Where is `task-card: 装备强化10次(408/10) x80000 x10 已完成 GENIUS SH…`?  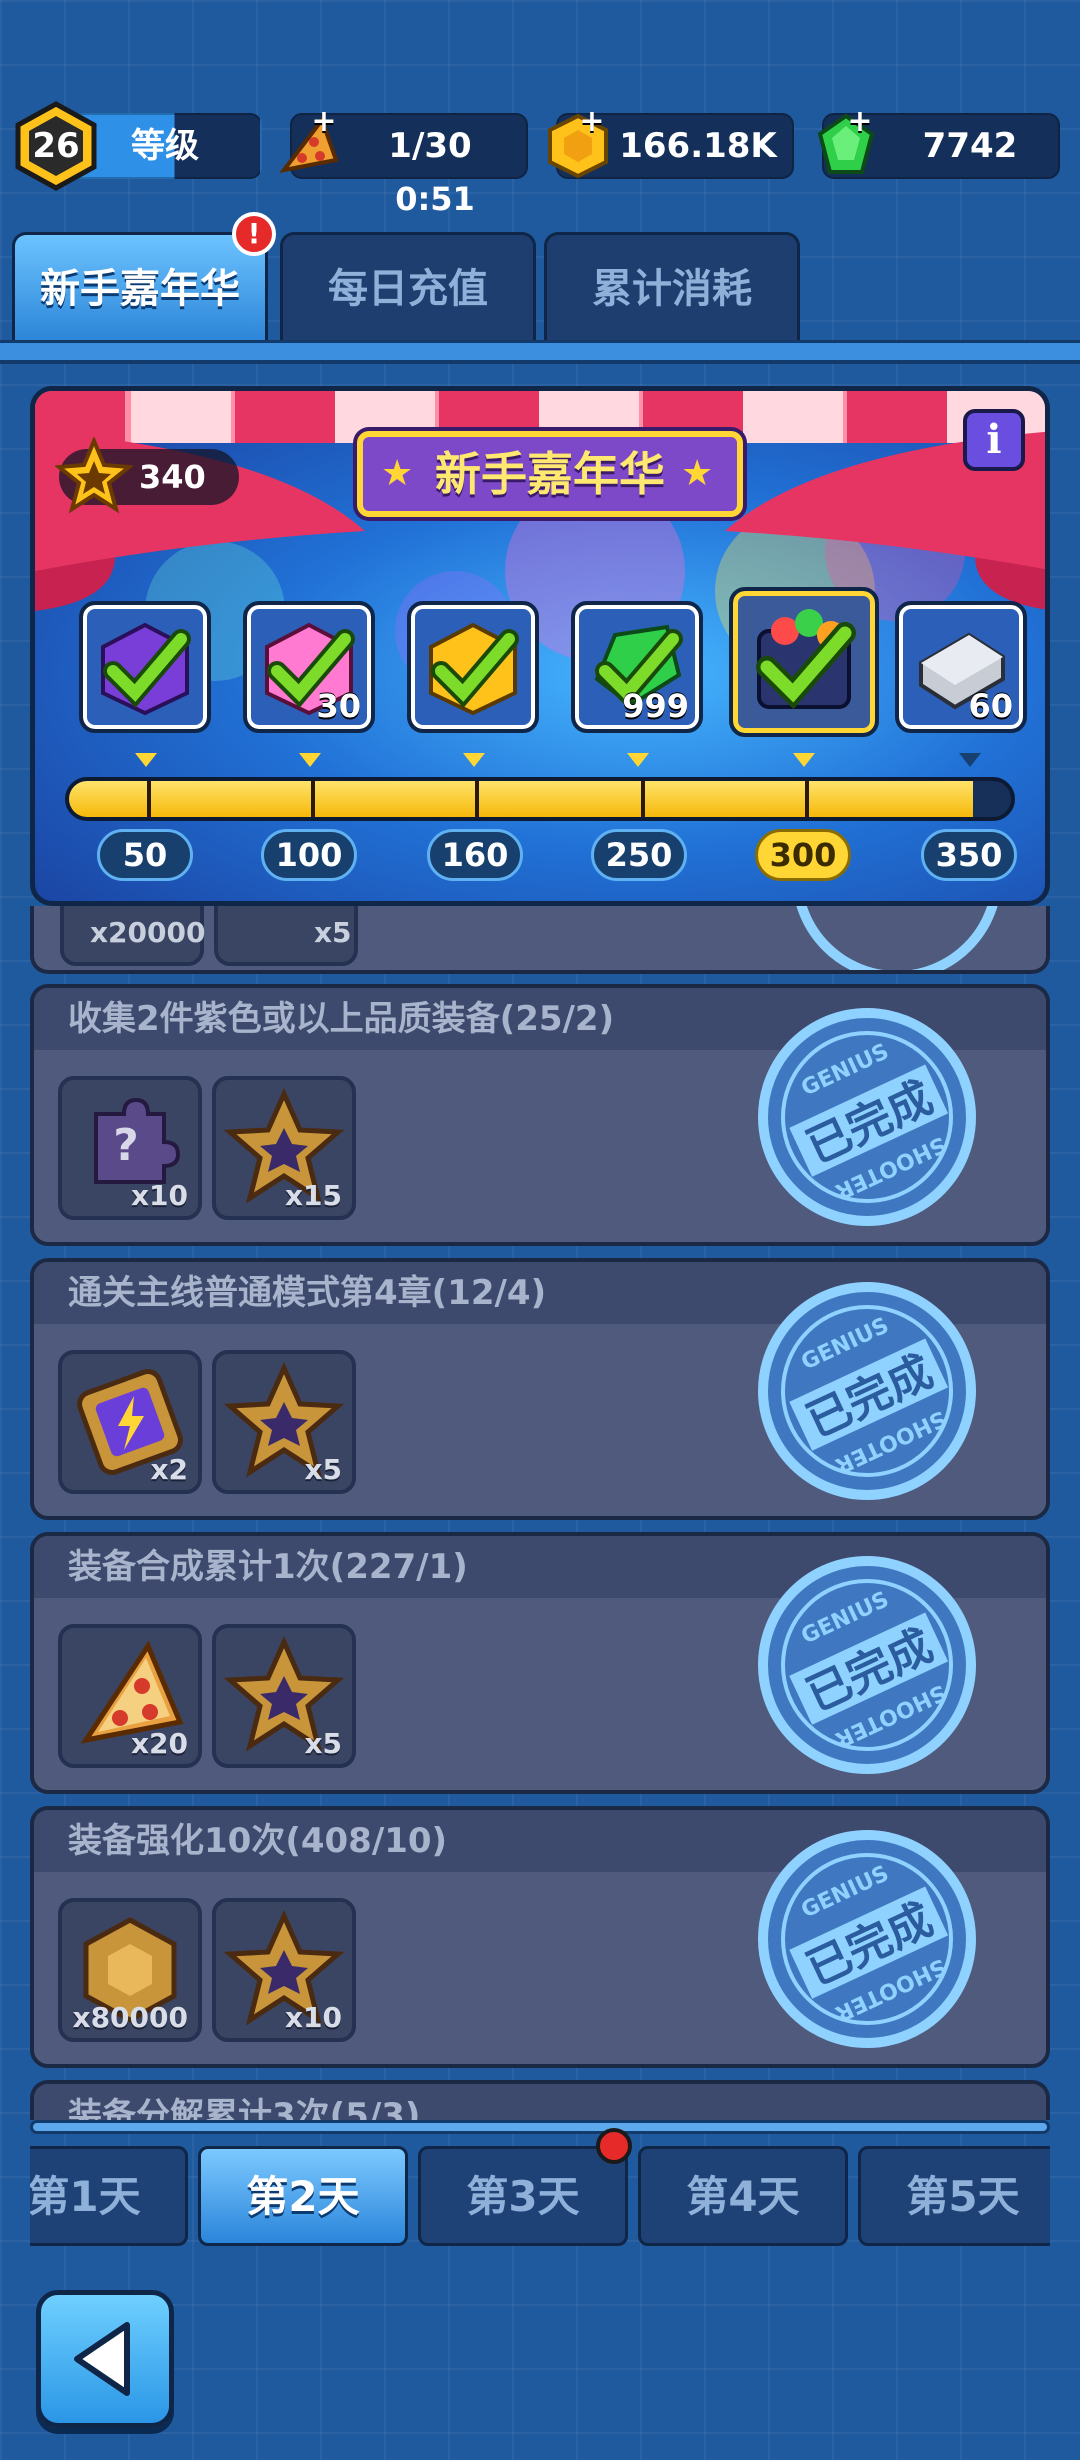 task-card: 装备强化10次(408/10) x80000 x10 已完成 GENIUS SH… is located at coordinates (540, 1937).